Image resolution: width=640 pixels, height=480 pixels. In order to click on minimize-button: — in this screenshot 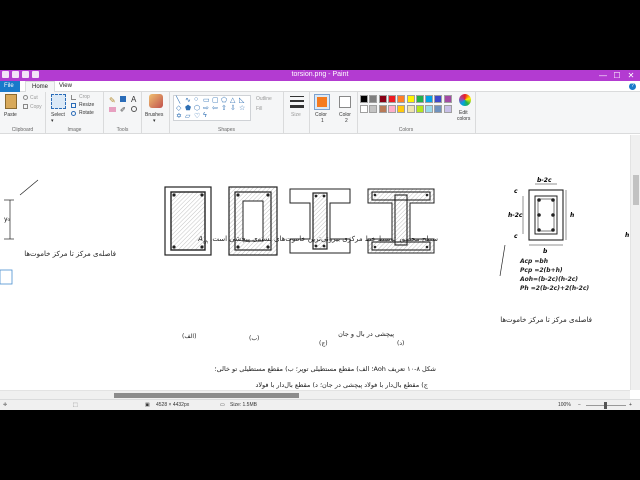, I will do `click(603, 75)`.